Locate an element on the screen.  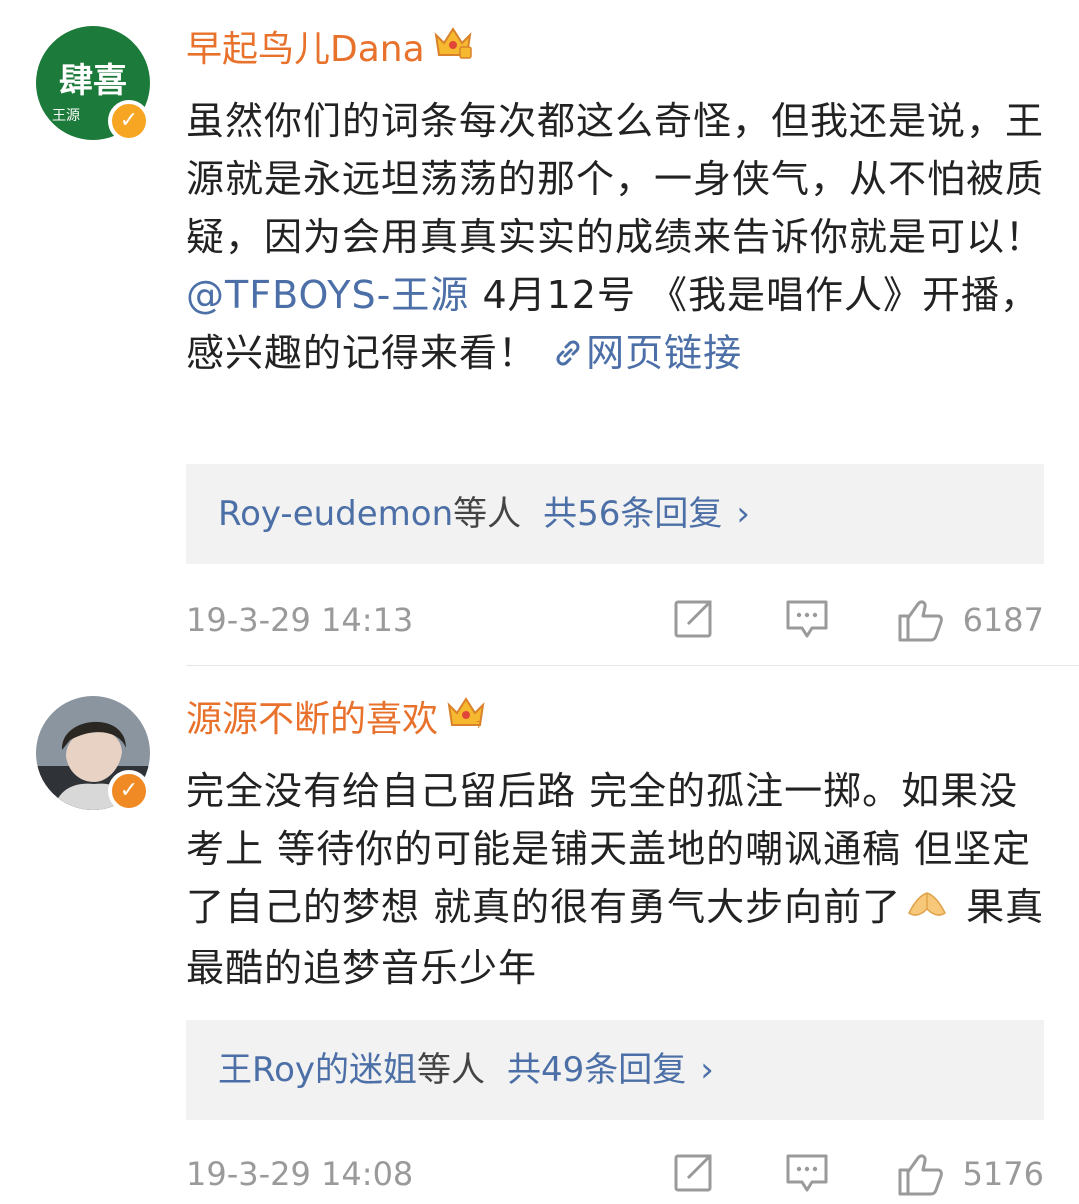
svg-text: 7 is located at coordinates (479, 725).